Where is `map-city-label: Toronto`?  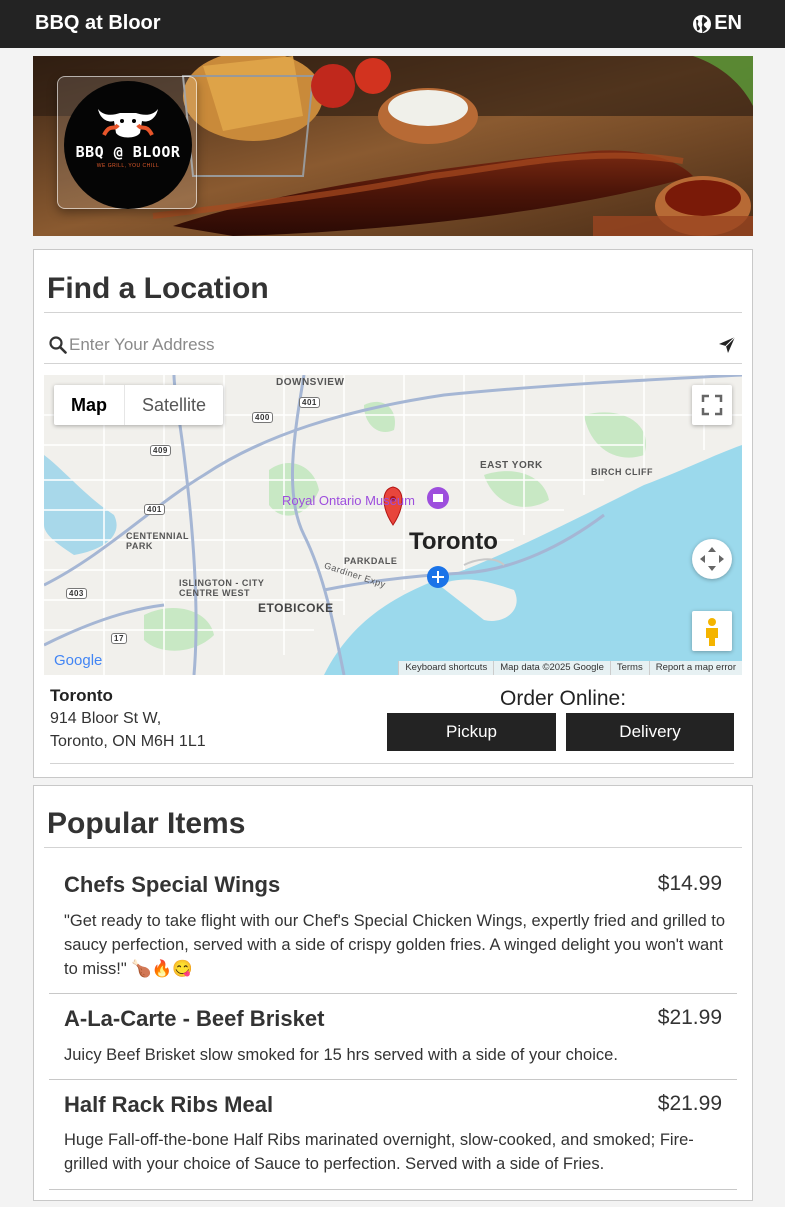
map-city-label: Toronto is located at coordinates (453, 541).